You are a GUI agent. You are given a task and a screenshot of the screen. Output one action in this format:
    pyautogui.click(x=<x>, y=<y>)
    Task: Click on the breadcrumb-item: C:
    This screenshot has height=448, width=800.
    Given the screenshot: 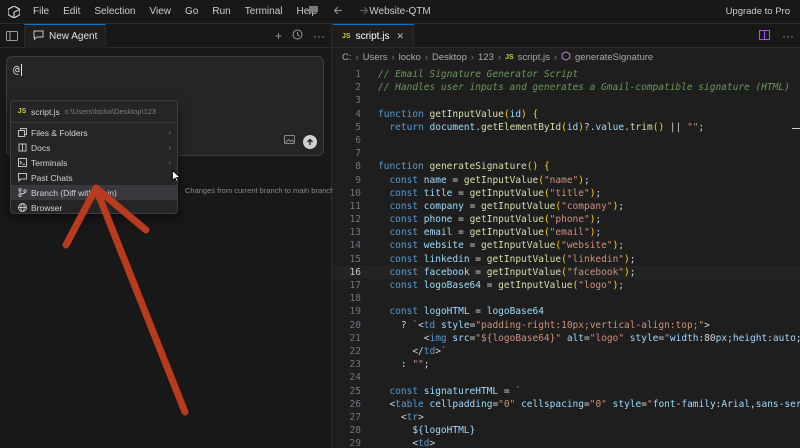 What is the action you would take?
    pyautogui.click(x=347, y=57)
    